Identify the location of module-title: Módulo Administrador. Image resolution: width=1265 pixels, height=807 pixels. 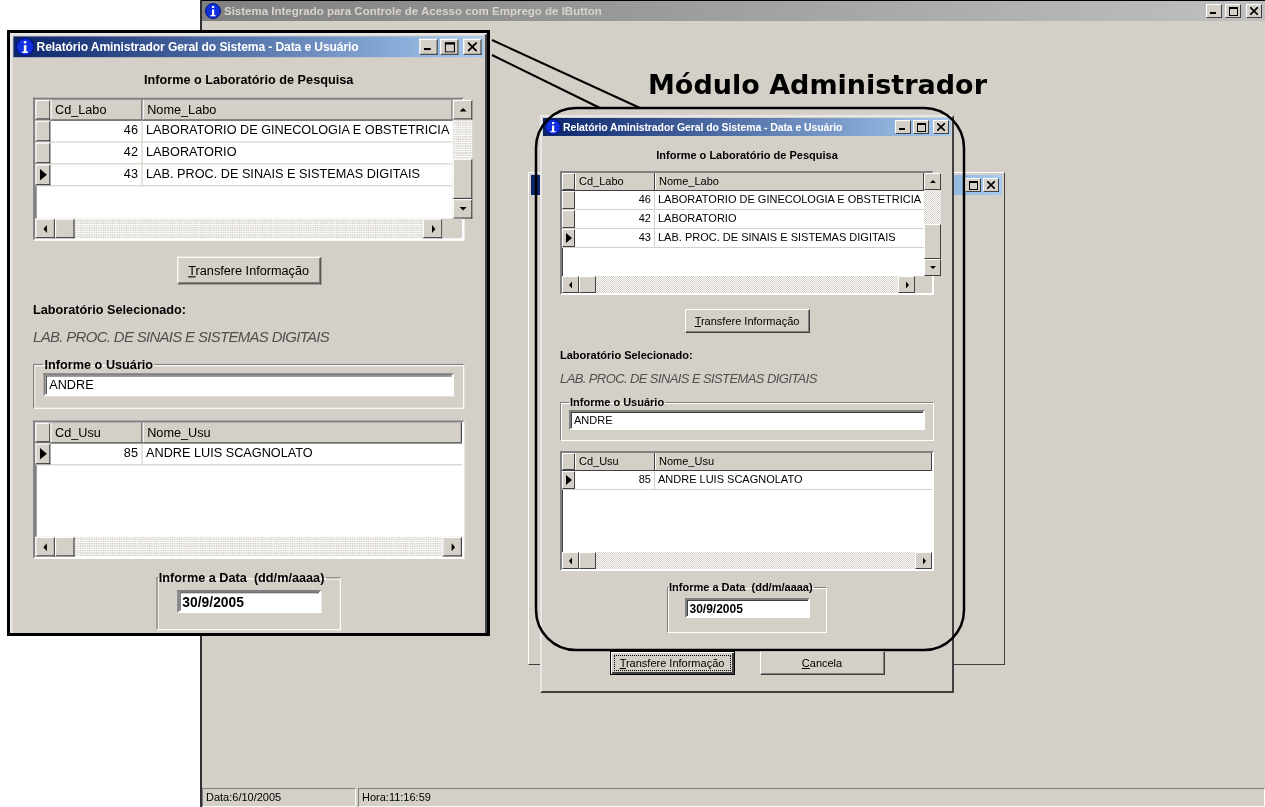
(817, 84).